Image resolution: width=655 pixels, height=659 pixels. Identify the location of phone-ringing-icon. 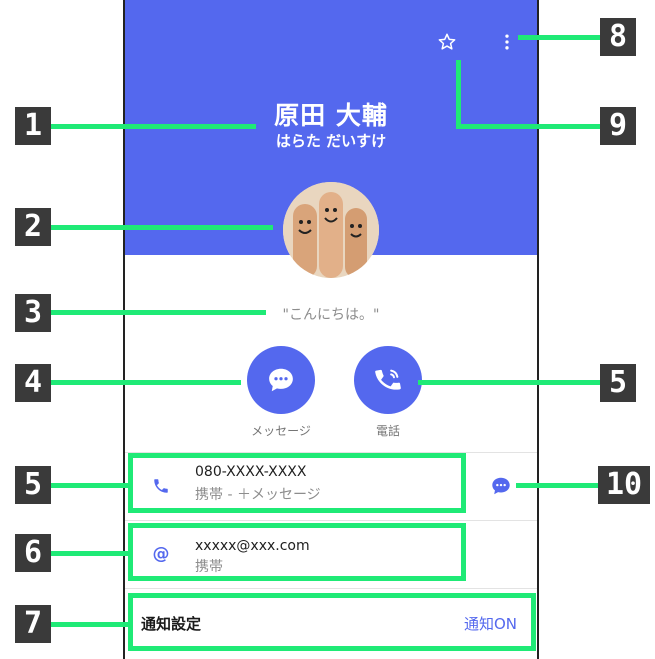
(388, 380).